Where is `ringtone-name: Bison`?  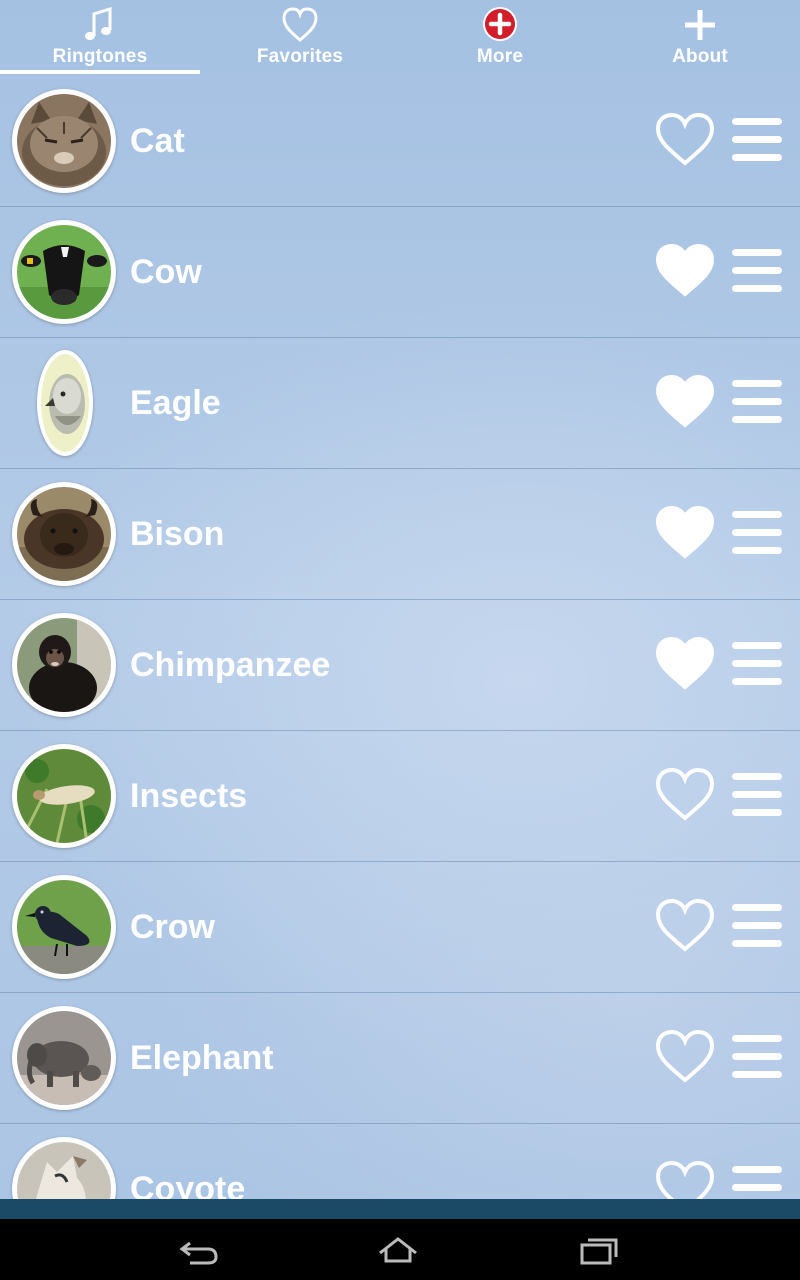 ringtone-name: Bison is located at coordinates (177, 534).